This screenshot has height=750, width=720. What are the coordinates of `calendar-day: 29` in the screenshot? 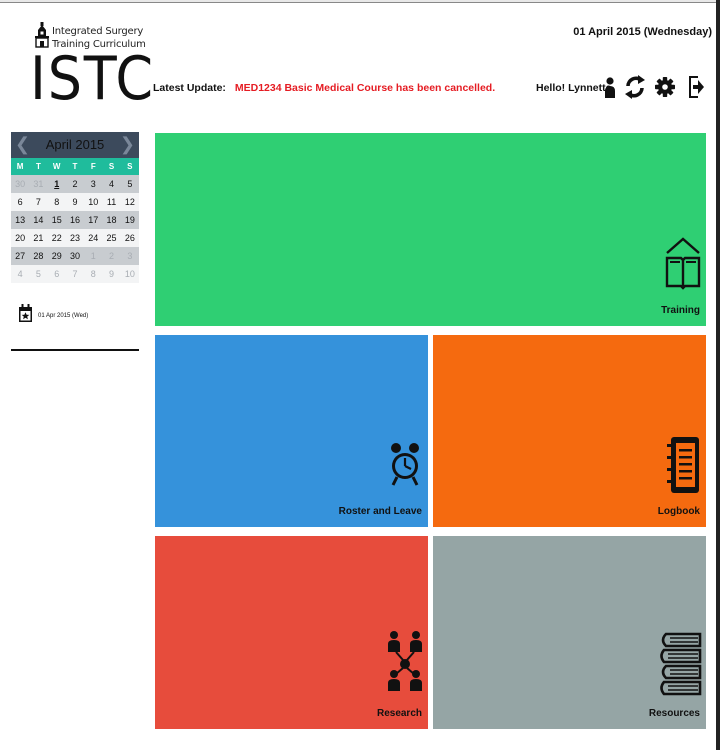 It's located at (57, 256).